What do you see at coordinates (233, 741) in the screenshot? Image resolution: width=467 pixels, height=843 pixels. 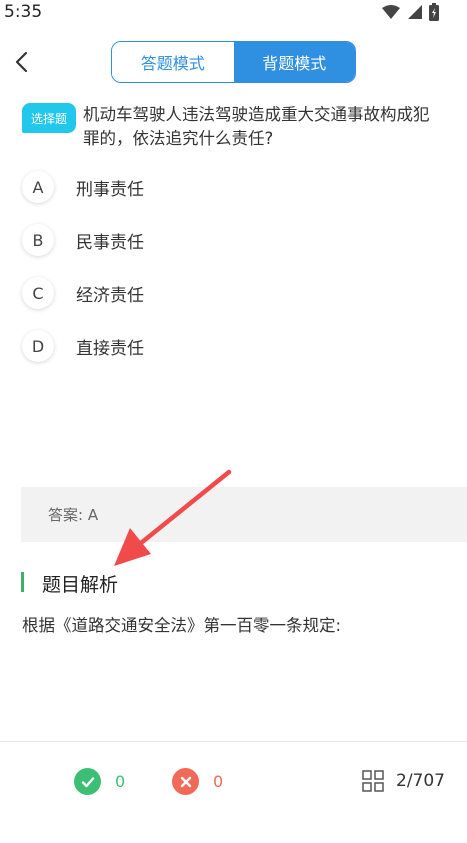 I see `footer-divider` at bounding box center [233, 741].